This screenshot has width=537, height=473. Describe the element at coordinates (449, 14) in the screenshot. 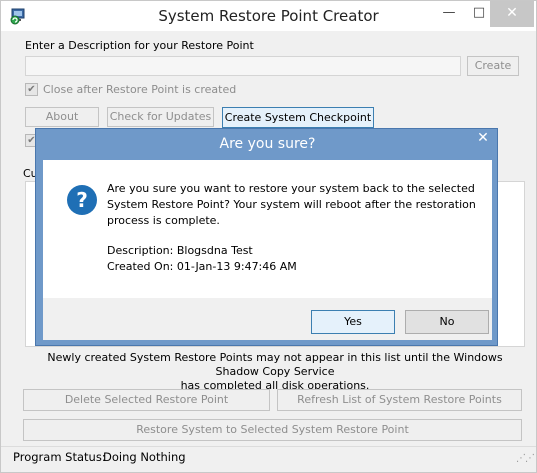

I see `minimize-button: —` at that location.